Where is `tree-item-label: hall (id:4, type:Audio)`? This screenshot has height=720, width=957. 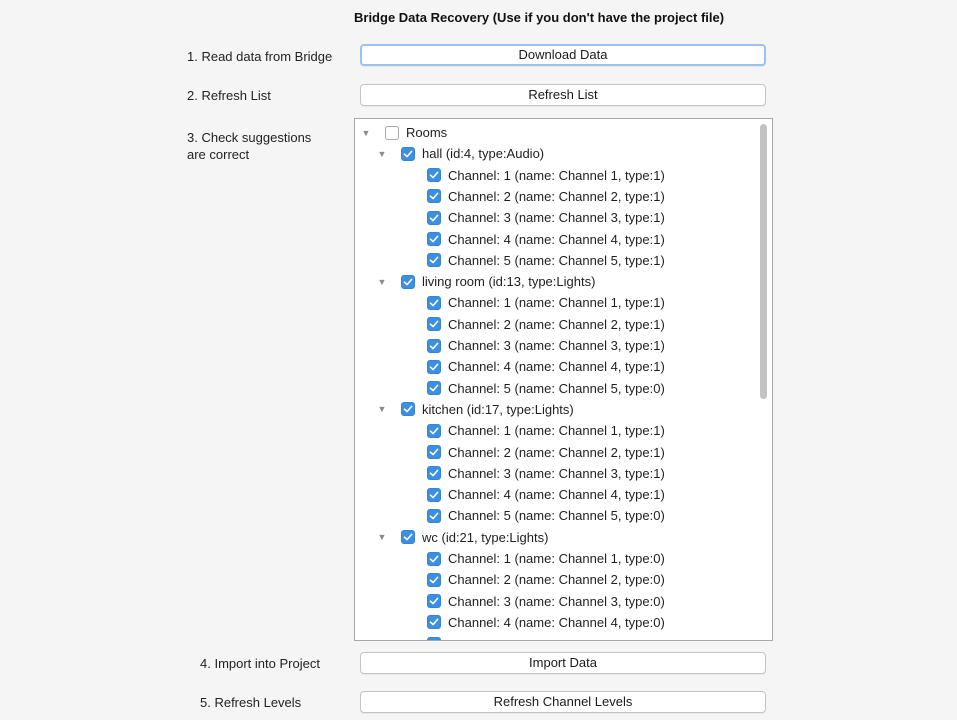 tree-item-label: hall (id:4, type:Audio) is located at coordinates (483, 154).